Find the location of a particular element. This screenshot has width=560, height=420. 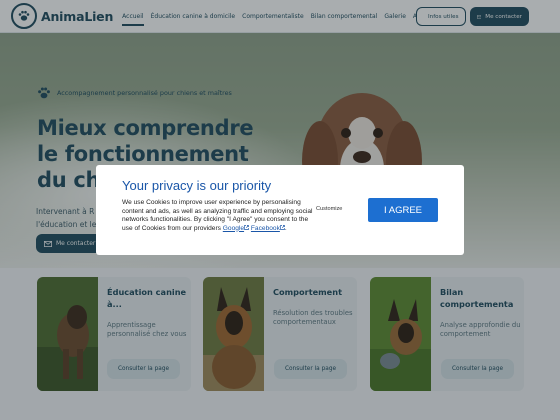

google-link: Google is located at coordinates (236, 228).